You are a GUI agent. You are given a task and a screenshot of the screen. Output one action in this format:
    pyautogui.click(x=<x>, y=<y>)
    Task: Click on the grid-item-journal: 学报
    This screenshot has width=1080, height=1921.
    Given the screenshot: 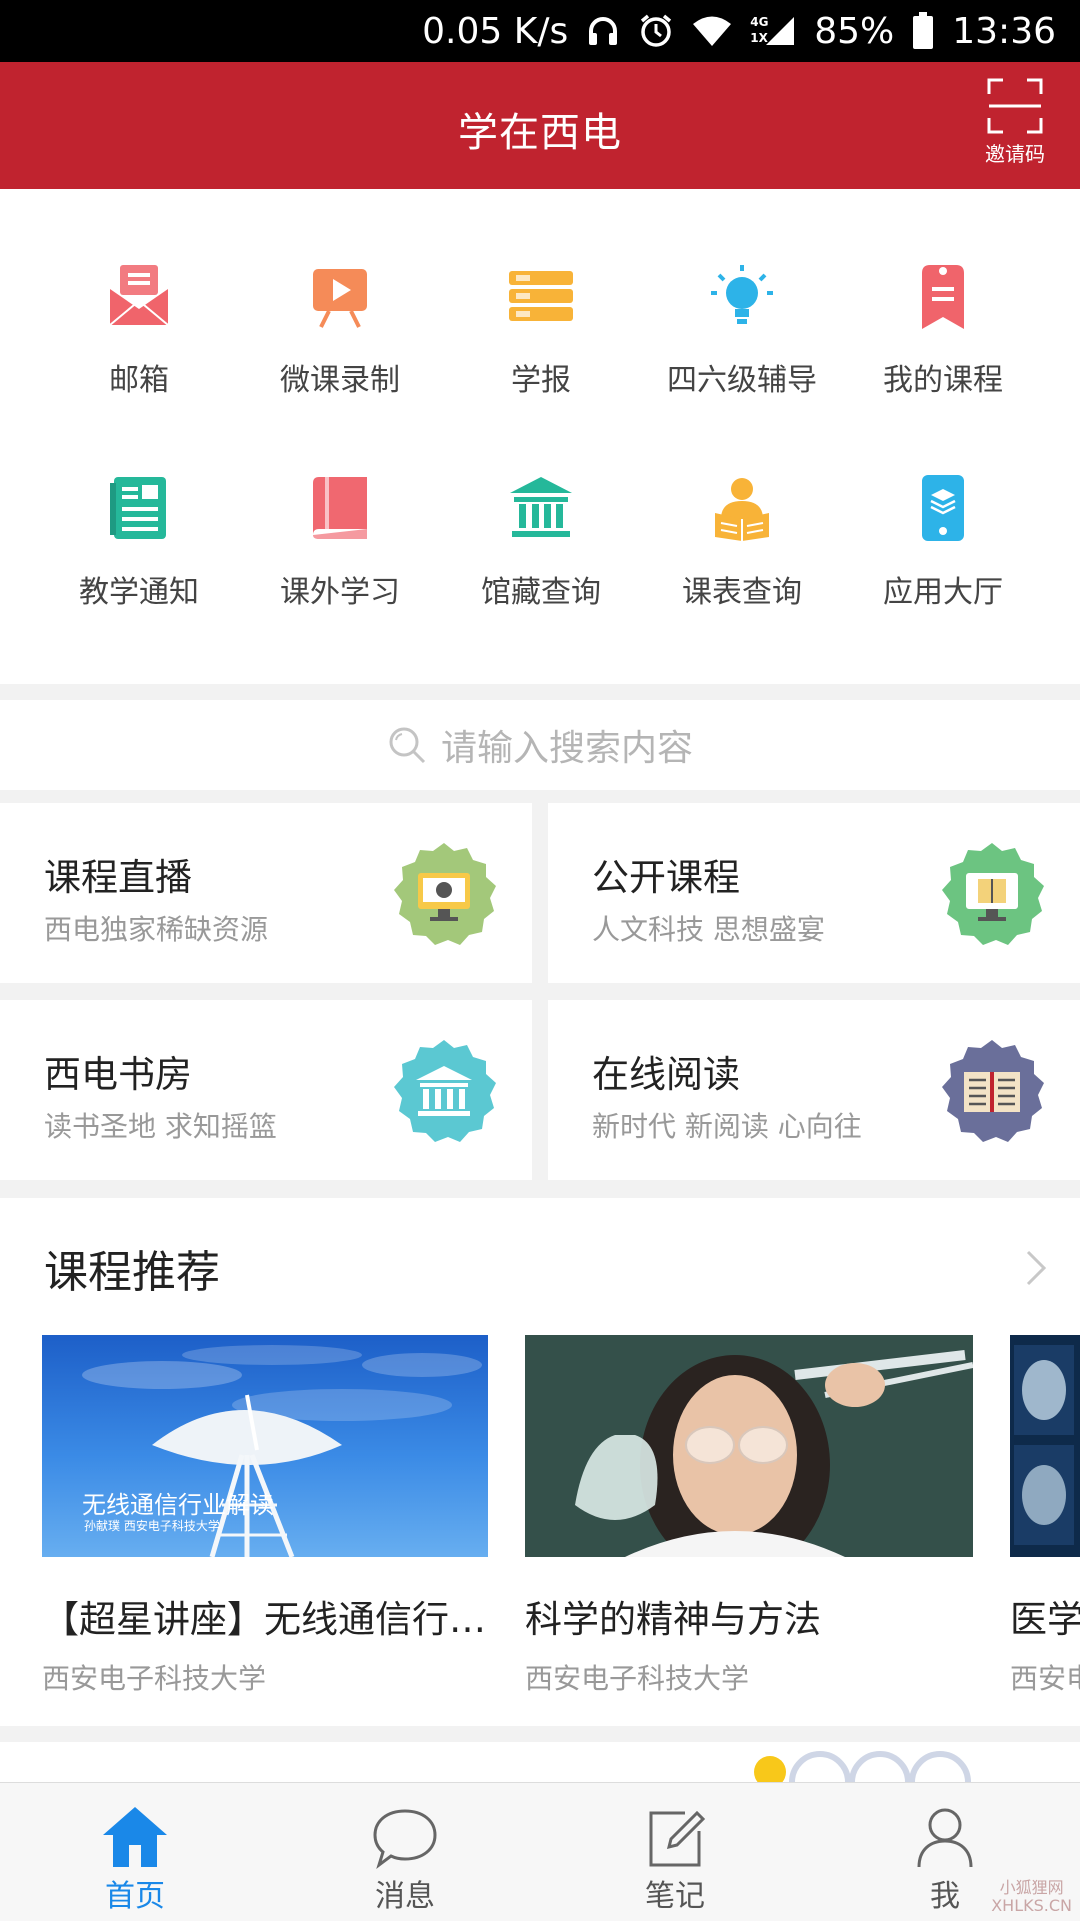 What is the action you would take?
    pyautogui.click(x=541, y=351)
    